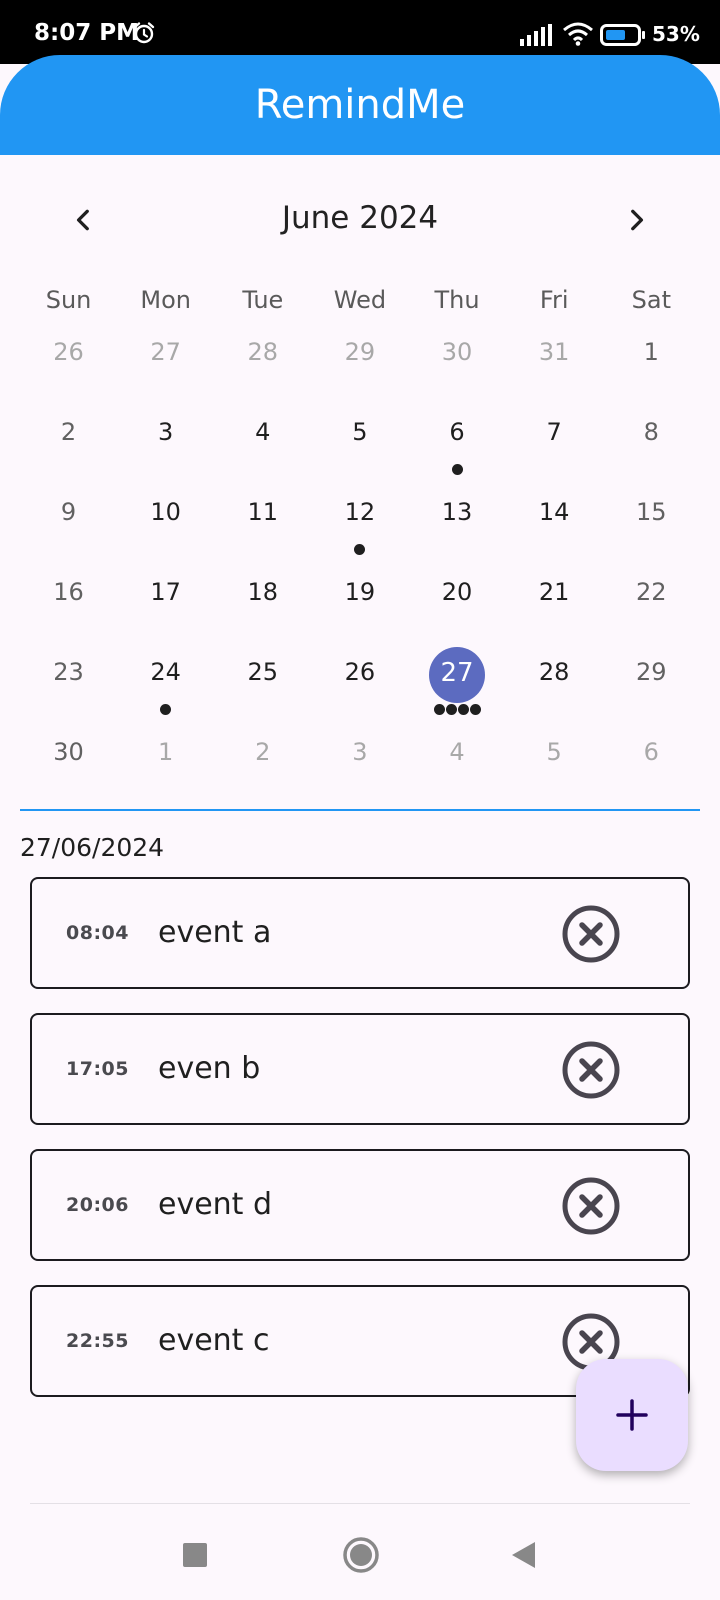 This screenshot has height=1600, width=720. I want to click on calendar-day: 11, so click(262, 520).